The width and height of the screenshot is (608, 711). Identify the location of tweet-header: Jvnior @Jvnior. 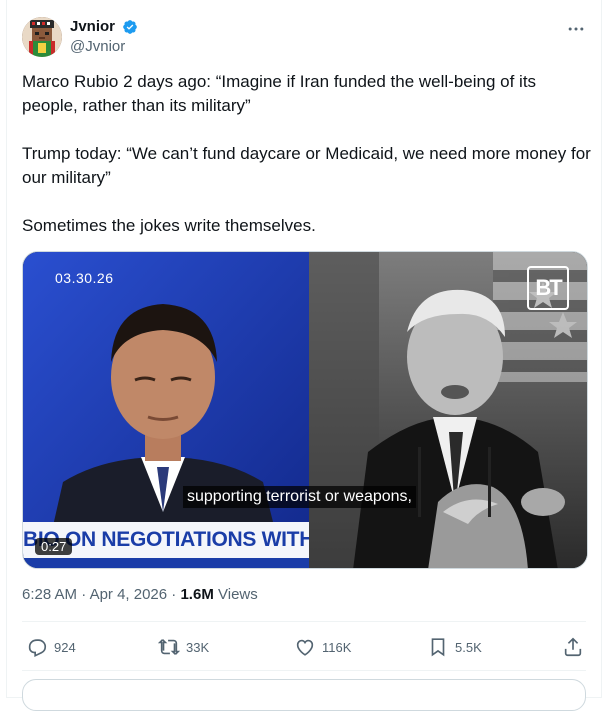
(304, 37).